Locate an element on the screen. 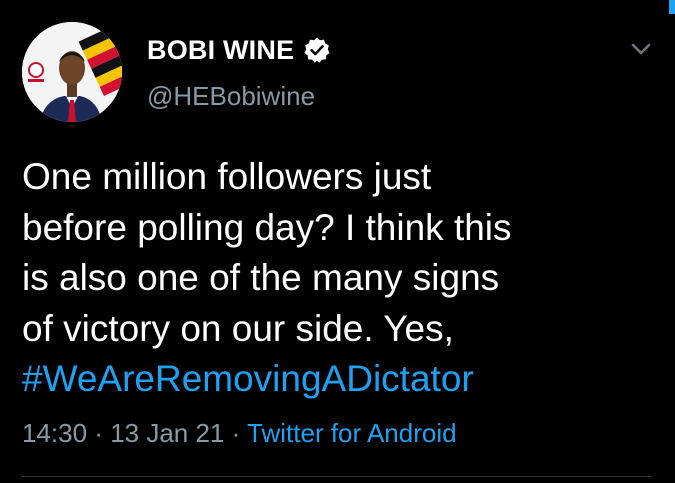  profile-photo is located at coordinates (72, 72).